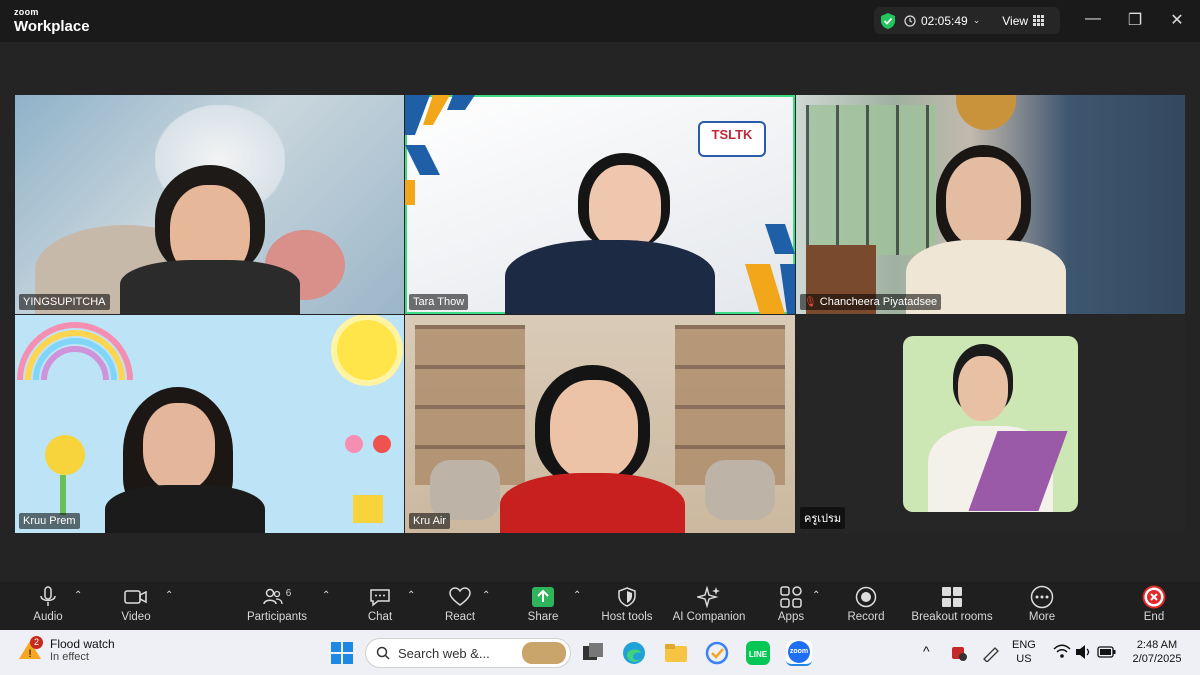 The width and height of the screenshot is (1200, 675). I want to click on security-tray-icon, so click(959, 653).